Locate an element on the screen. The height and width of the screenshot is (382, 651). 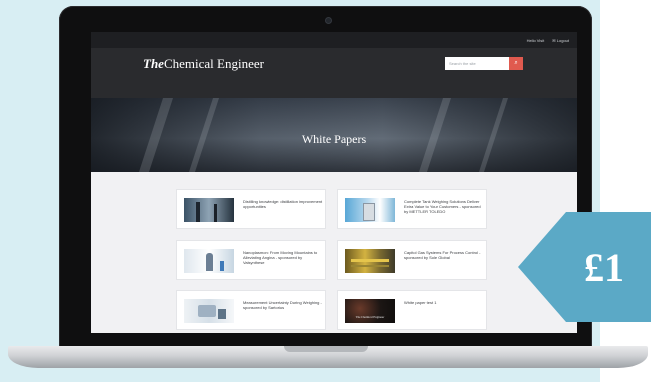
page-title: White Papers is located at coordinates (334, 139).